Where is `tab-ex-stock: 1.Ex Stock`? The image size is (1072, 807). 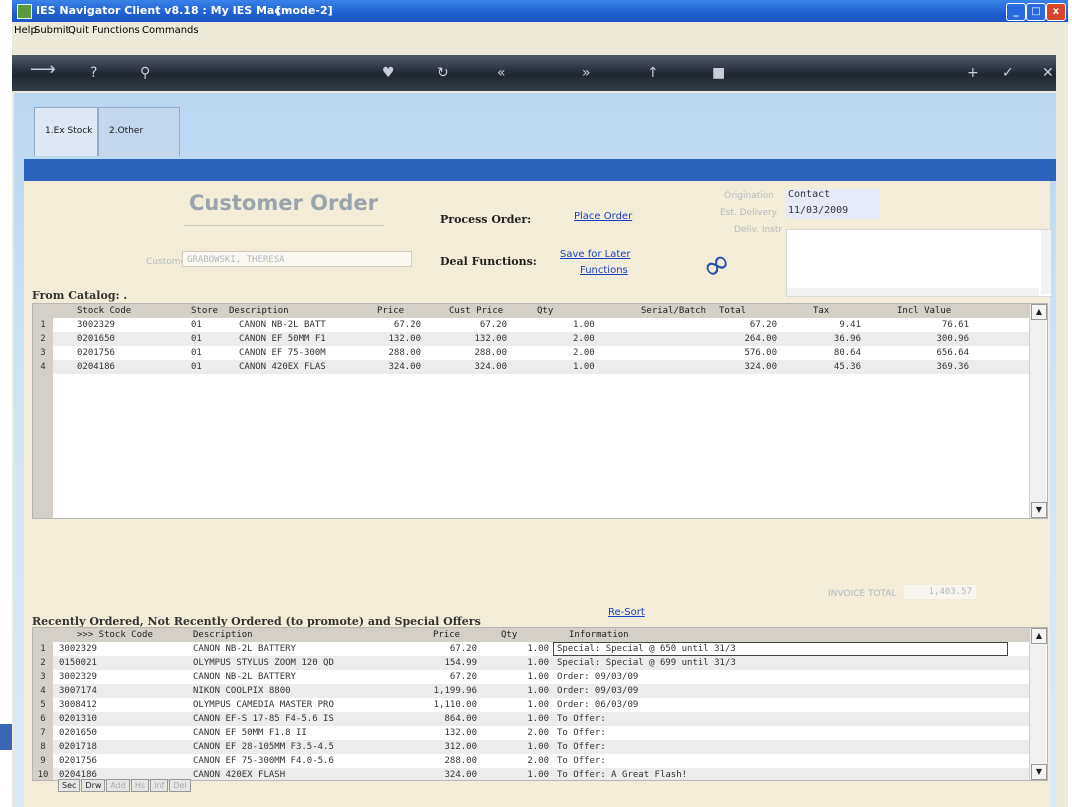 tab-ex-stock: 1.Ex Stock is located at coordinates (66, 131).